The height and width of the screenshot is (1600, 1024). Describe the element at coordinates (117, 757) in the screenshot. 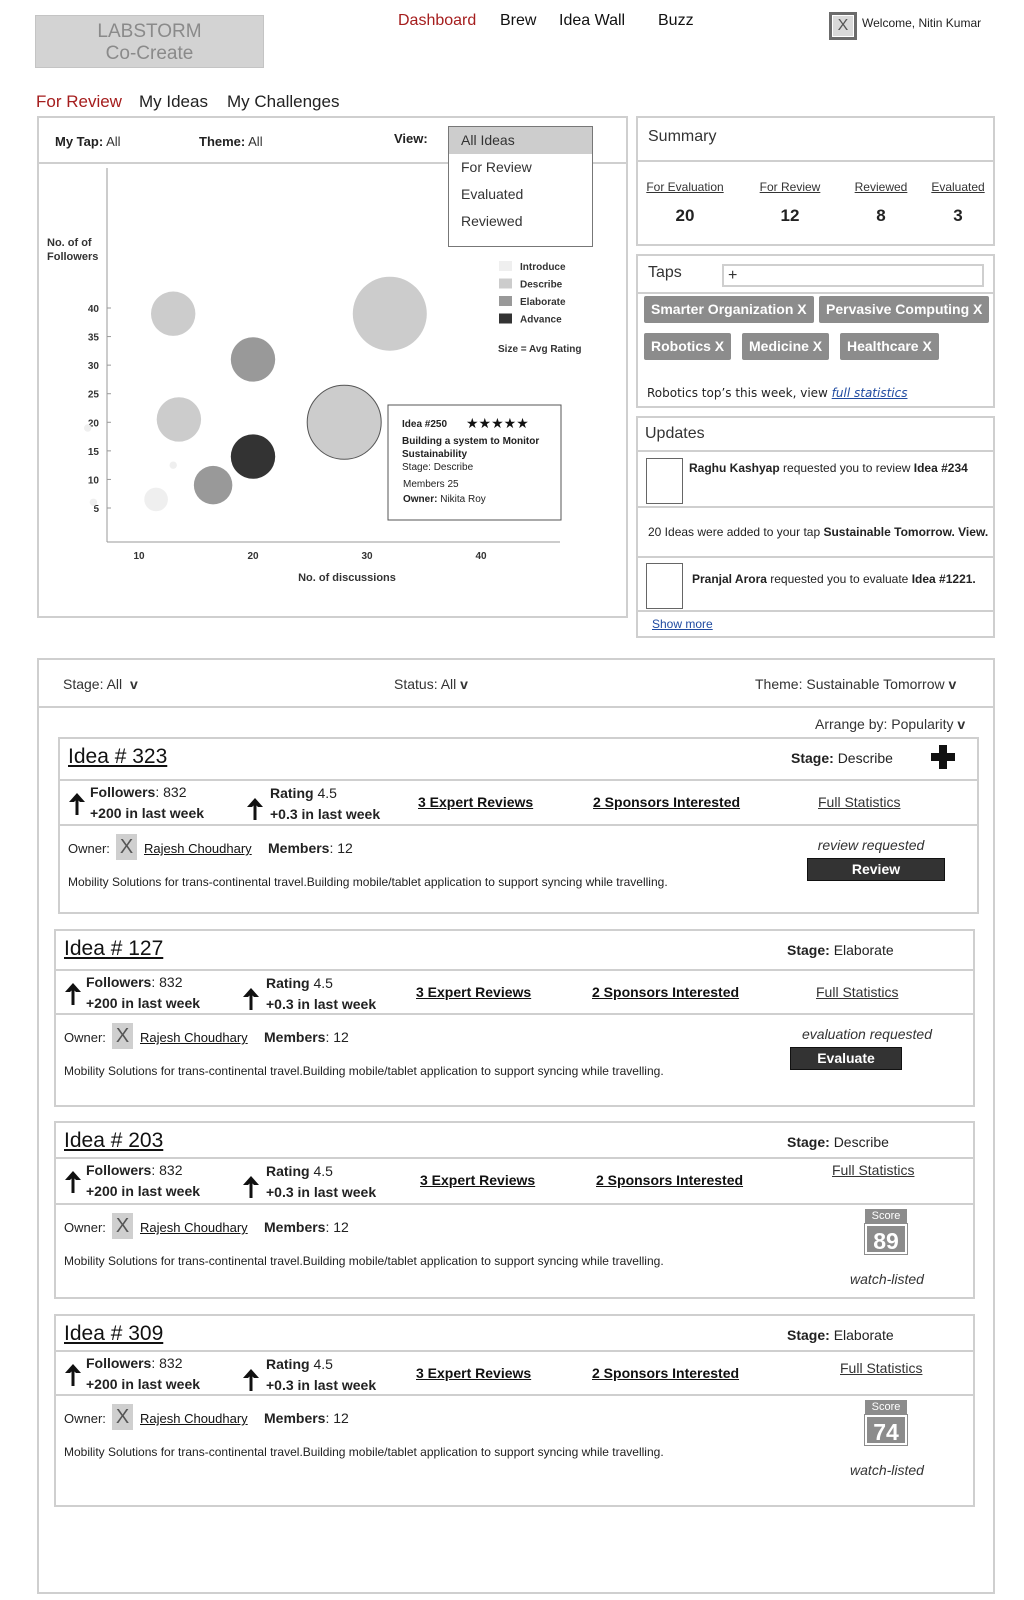

I see `idea-title: Idea # 323` at that location.